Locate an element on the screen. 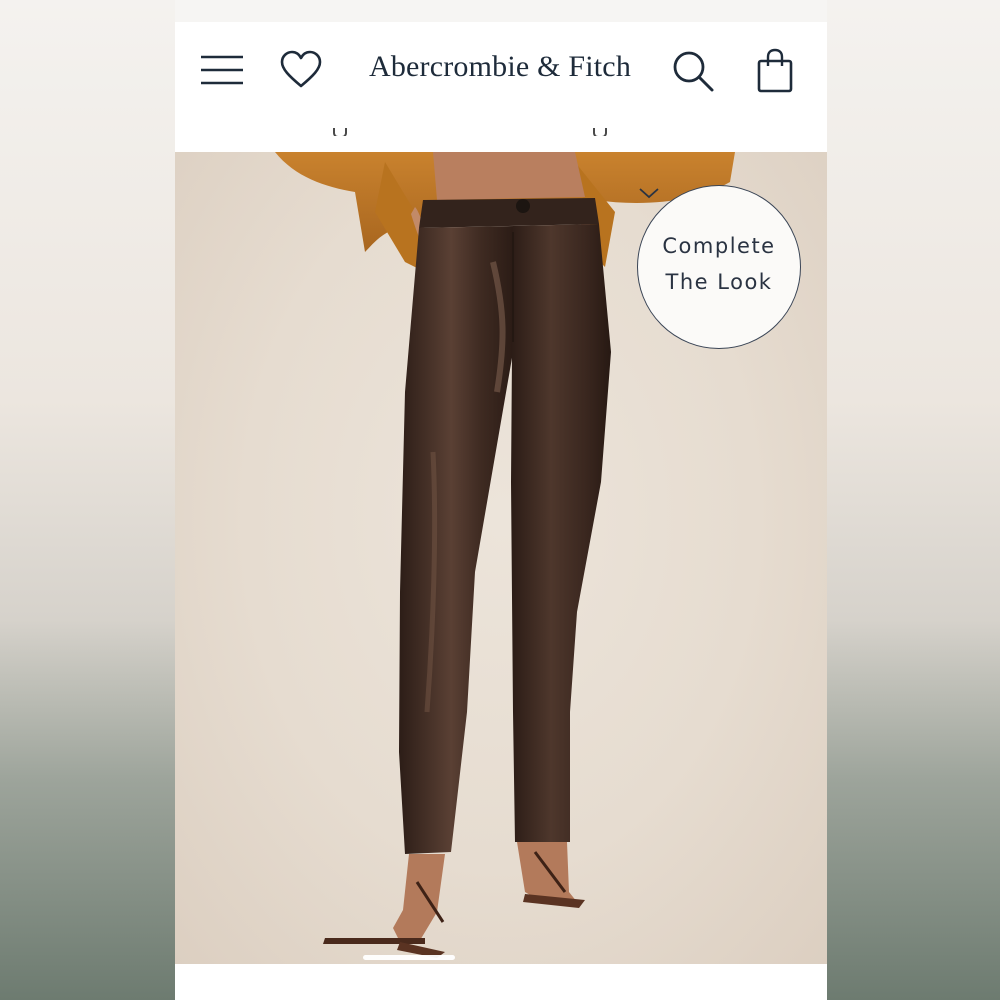 Image resolution: width=1000 pixels, height=1000 pixels. complete-look-line2: The Look is located at coordinates (719, 282).